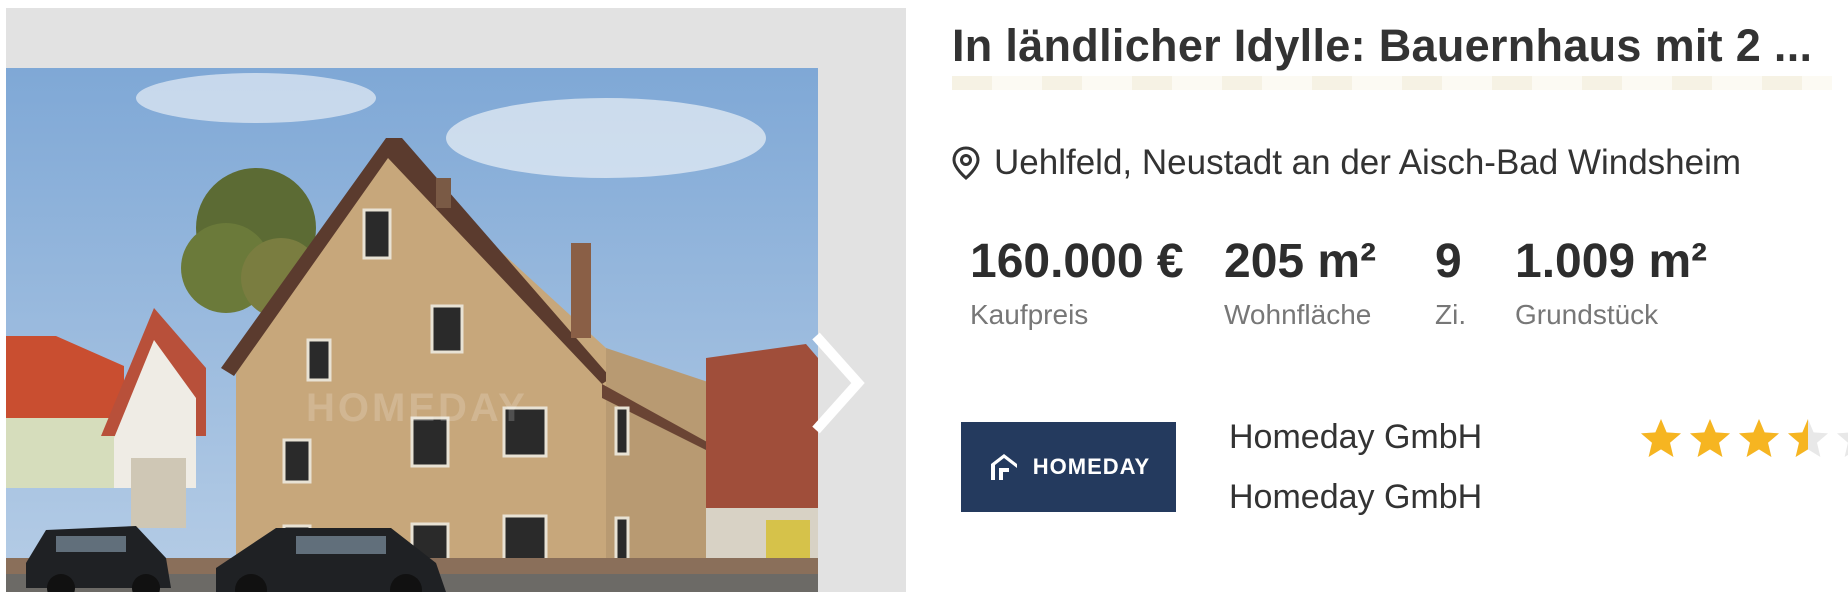 Image resolution: width=1848 pixels, height=597 pixels. Describe the element at coordinates (1587, 314) in the screenshot. I see `fact-label: Grundstück` at that location.